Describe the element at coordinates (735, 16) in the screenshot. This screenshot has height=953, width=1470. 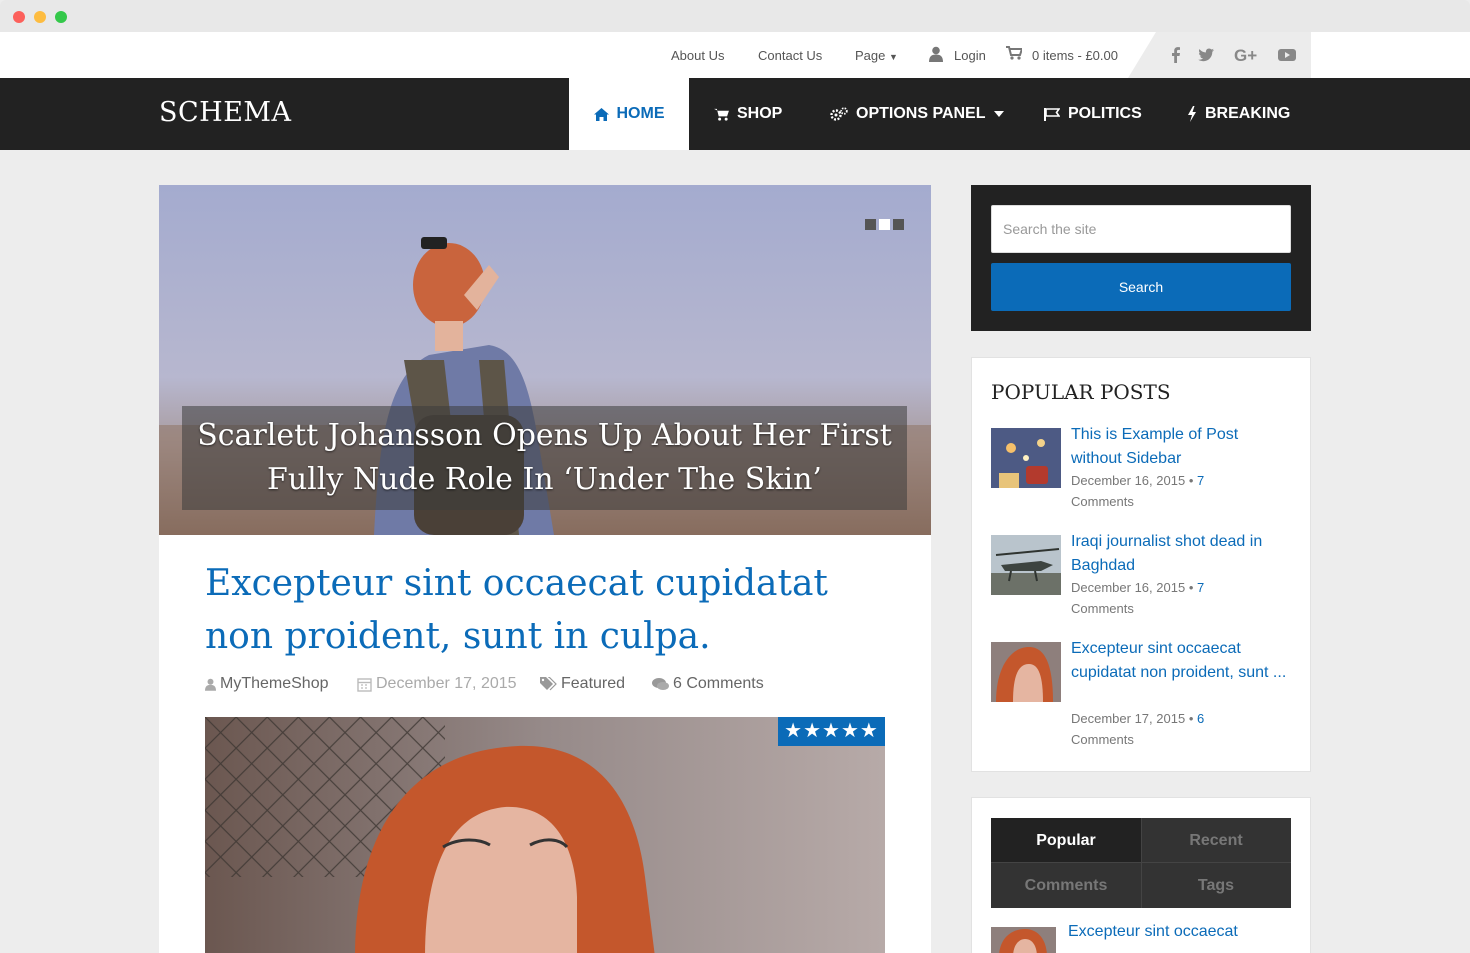
I see `window-titlebar` at that location.